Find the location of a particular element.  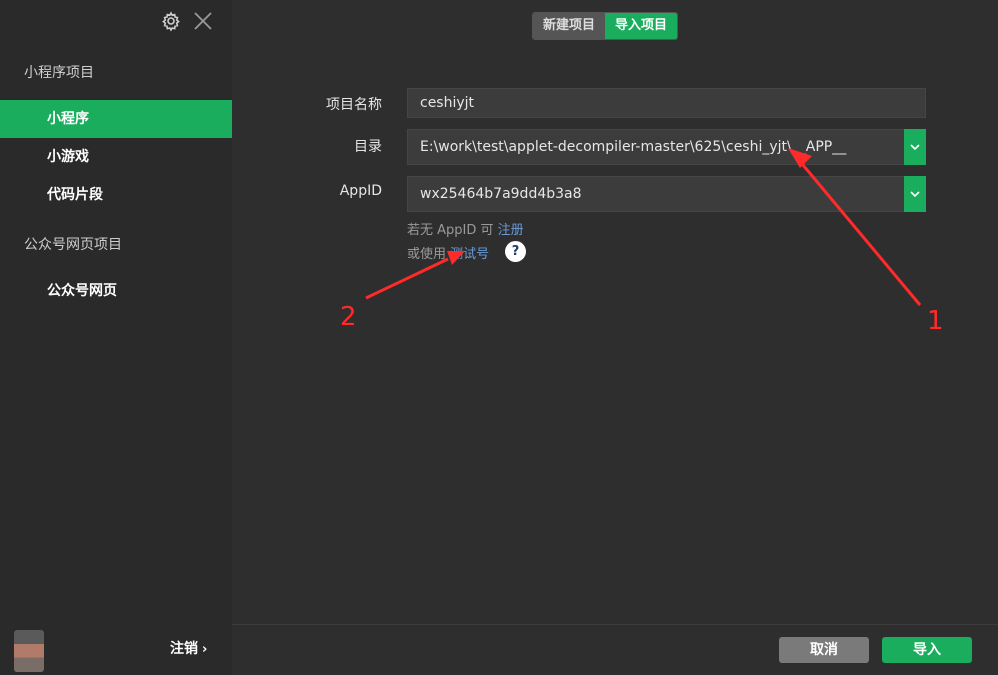

appid-value: wx25464b7a9dd4b3a8 is located at coordinates (501, 194).